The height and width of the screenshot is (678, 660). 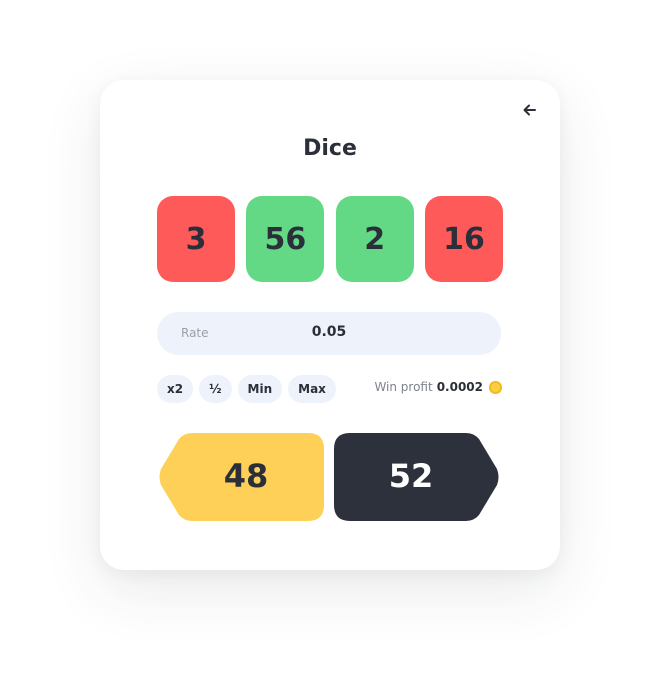 I want to click on win-profit: Win profit 0.0002, so click(x=438, y=387).